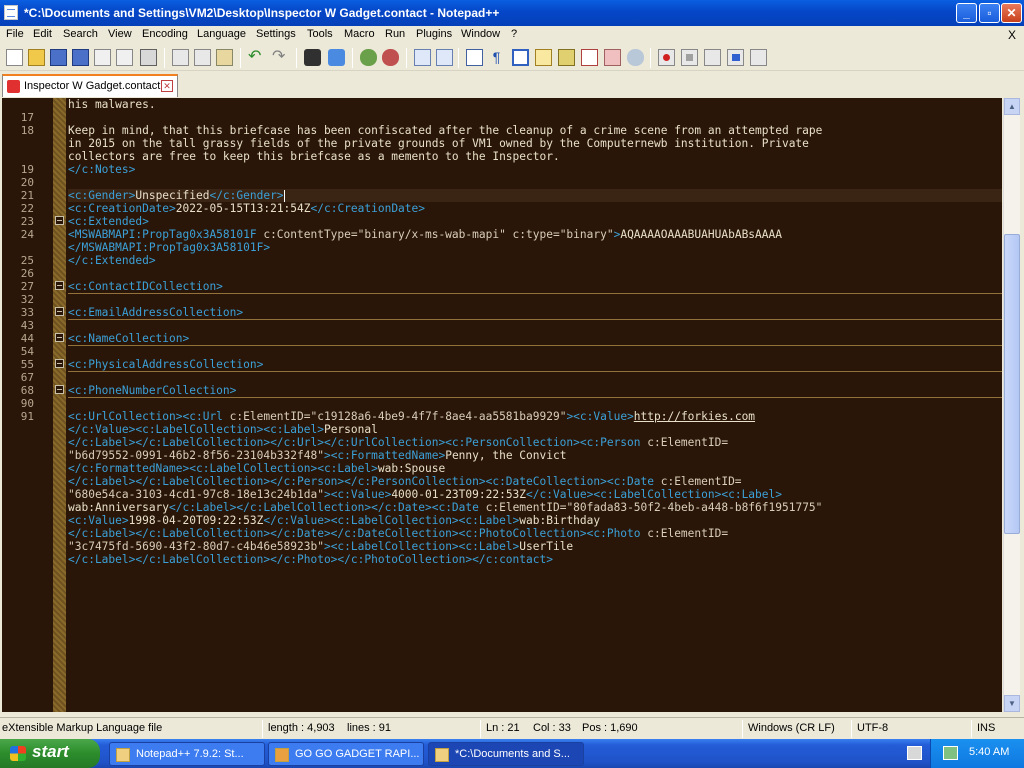 The width and height of the screenshot is (1024, 768). Describe the element at coordinates (395, 34) in the screenshot. I see `menu-run: Run` at that location.